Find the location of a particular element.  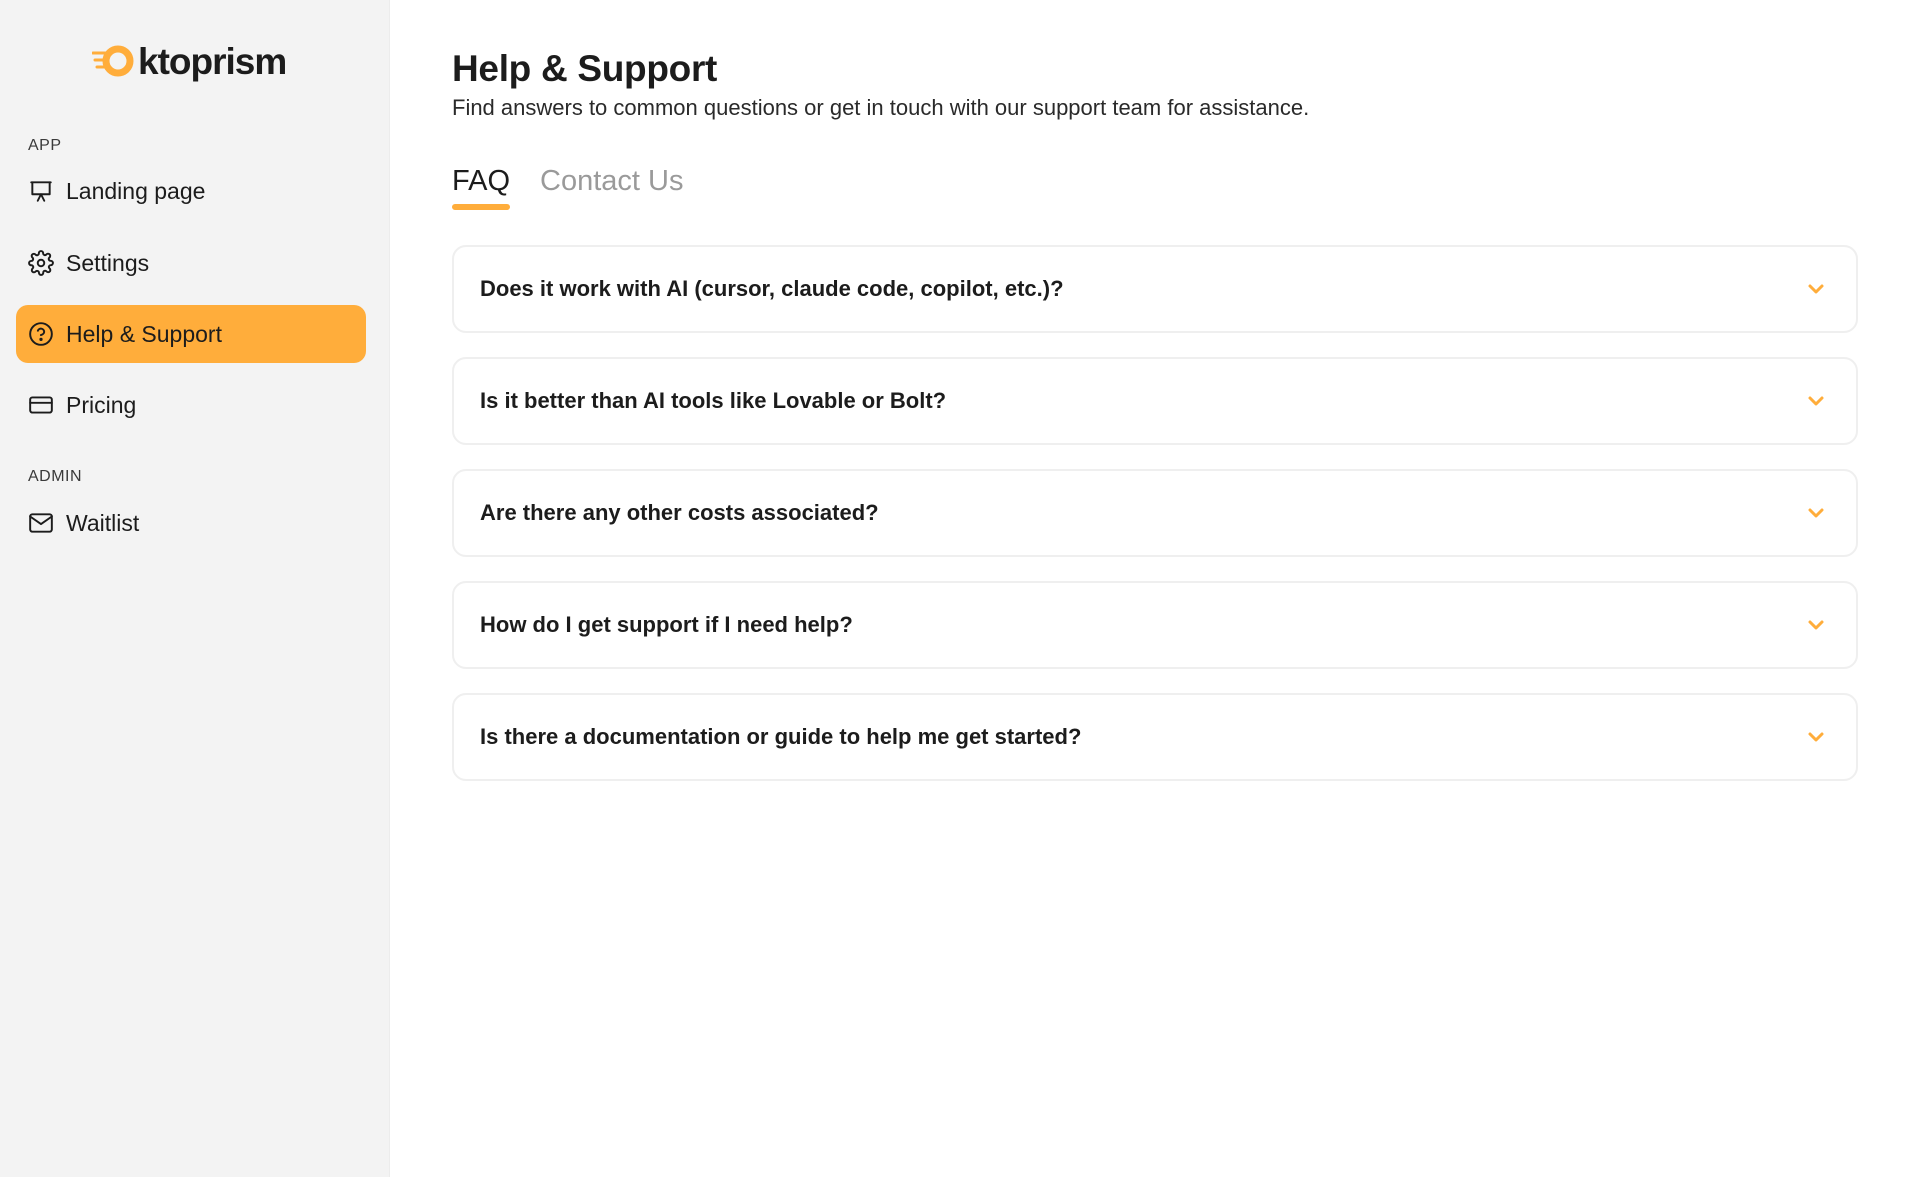

tab-bar: FAQ Contact Us is located at coordinates (582, 187).